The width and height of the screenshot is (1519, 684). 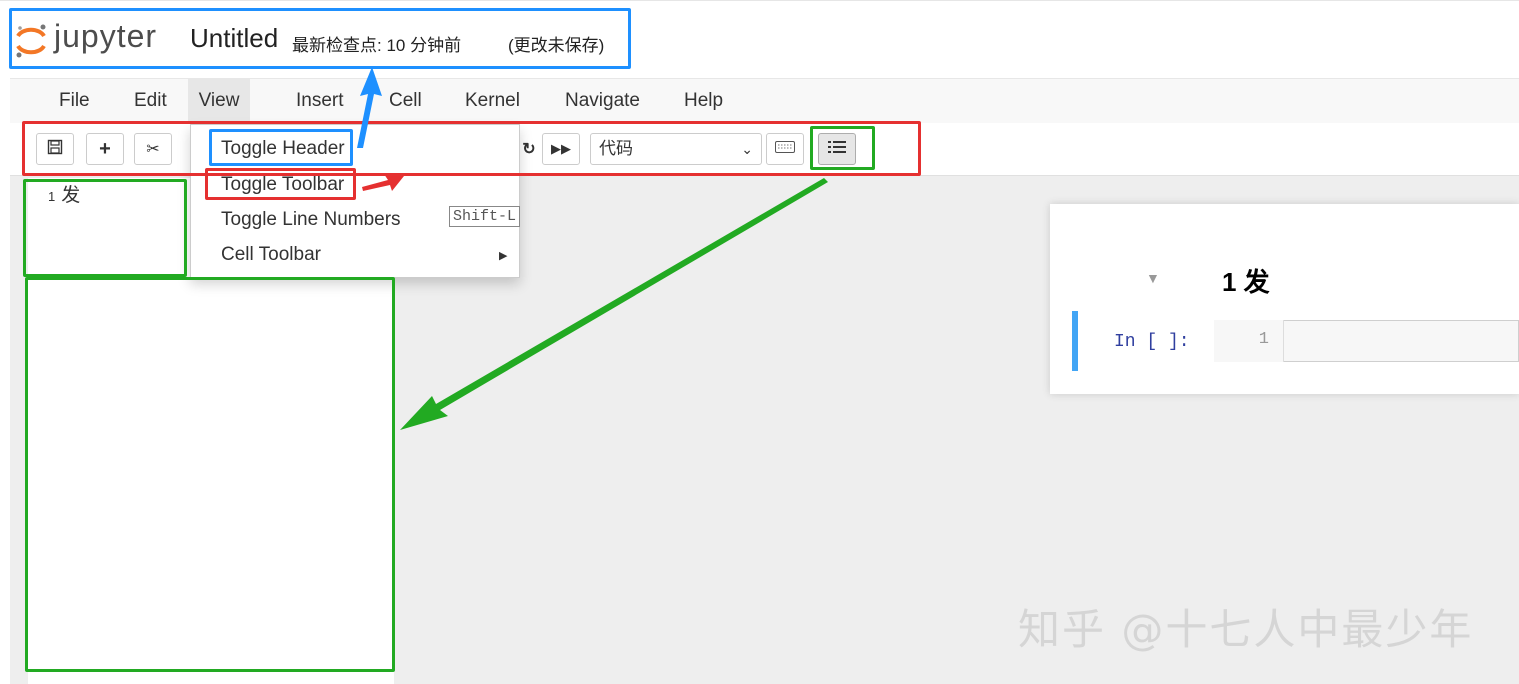 I want to click on green-arrow, so click(x=614, y=304).